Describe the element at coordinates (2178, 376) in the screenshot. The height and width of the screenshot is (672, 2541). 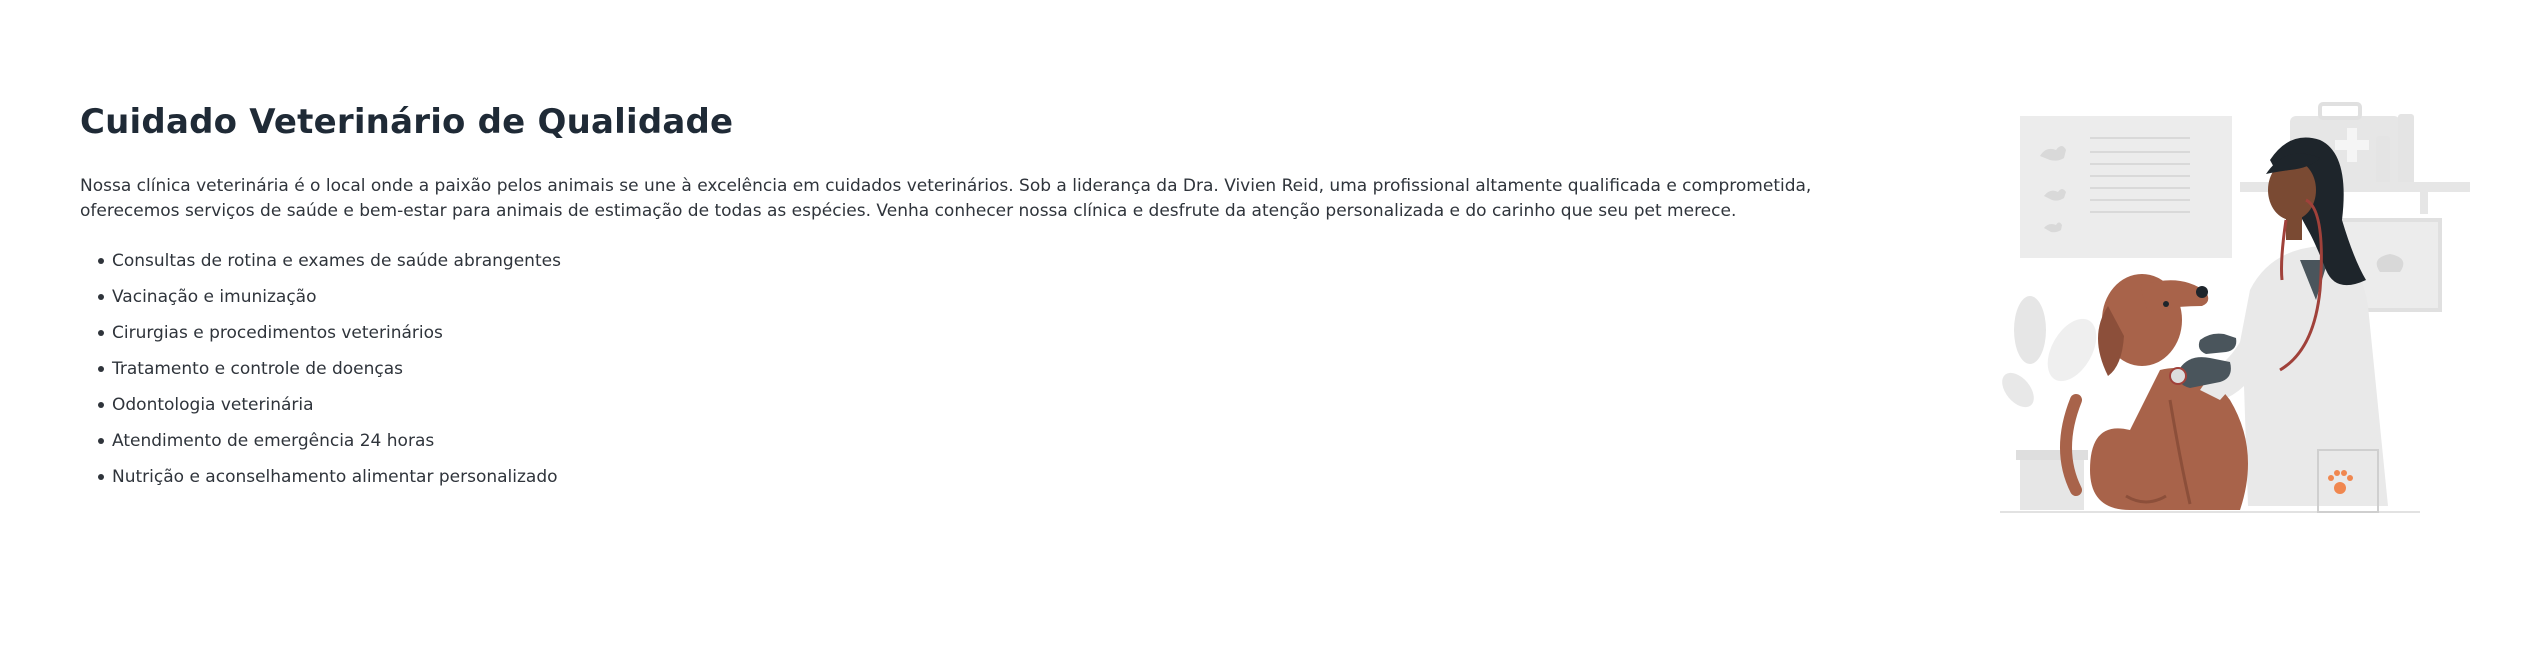
I see `stethoscope-chest-piece` at that location.